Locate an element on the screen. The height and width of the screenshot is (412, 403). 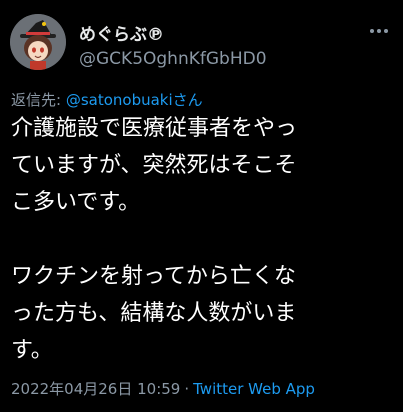
avatar-illustration is located at coordinates (38, 42).